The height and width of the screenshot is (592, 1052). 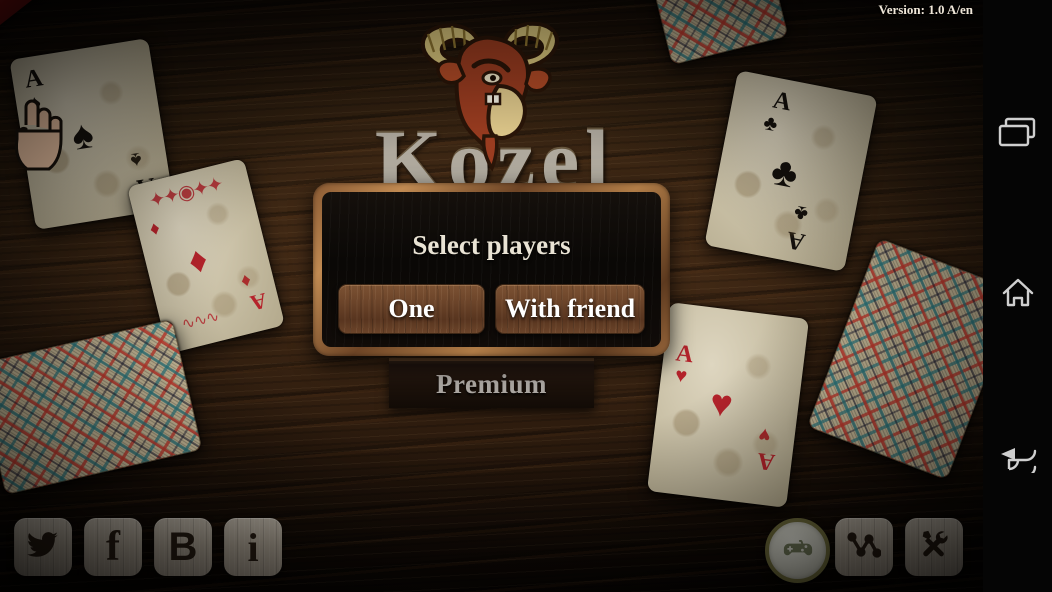 I want to click on one-player-button: One, so click(x=411, y=309).